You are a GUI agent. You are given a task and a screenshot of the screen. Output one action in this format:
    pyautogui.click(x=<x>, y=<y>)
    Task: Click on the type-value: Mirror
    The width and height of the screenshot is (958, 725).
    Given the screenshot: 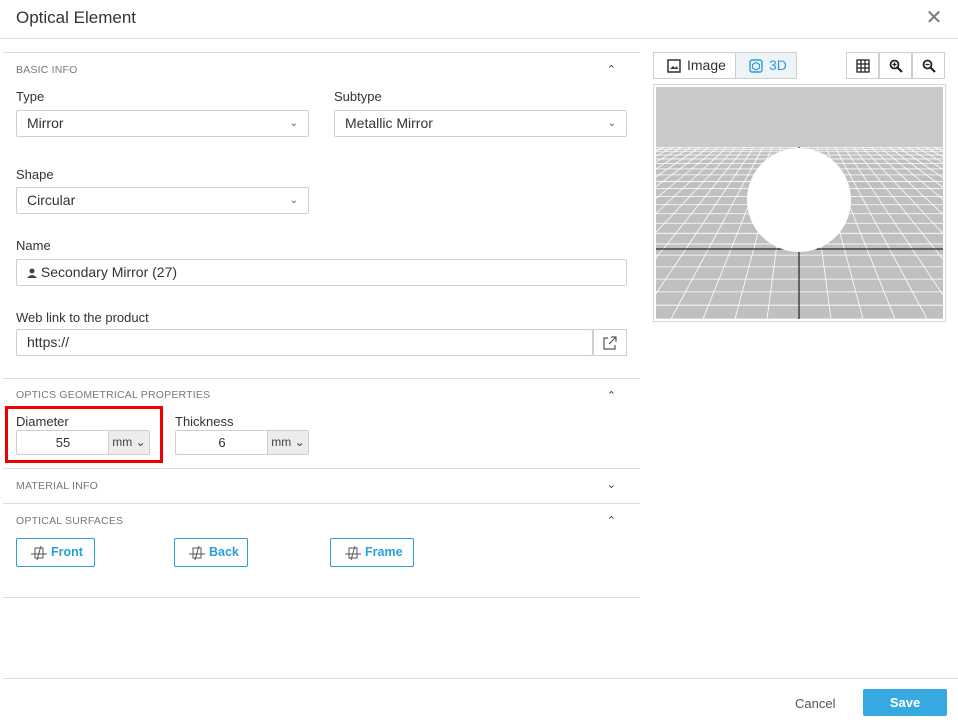 What is the action you would take?
    pyautogui.click(x=45, y=123)
    